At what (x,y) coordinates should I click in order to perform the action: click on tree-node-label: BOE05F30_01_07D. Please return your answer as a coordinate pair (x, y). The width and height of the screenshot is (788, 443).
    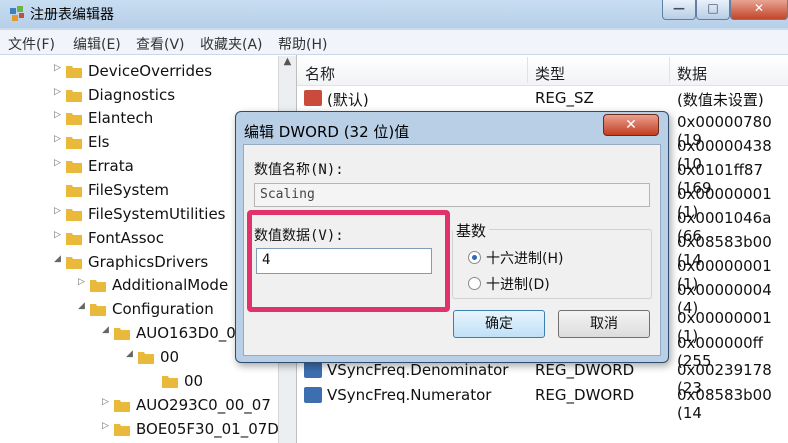
    Looking at the image, I should click on (207, 429).